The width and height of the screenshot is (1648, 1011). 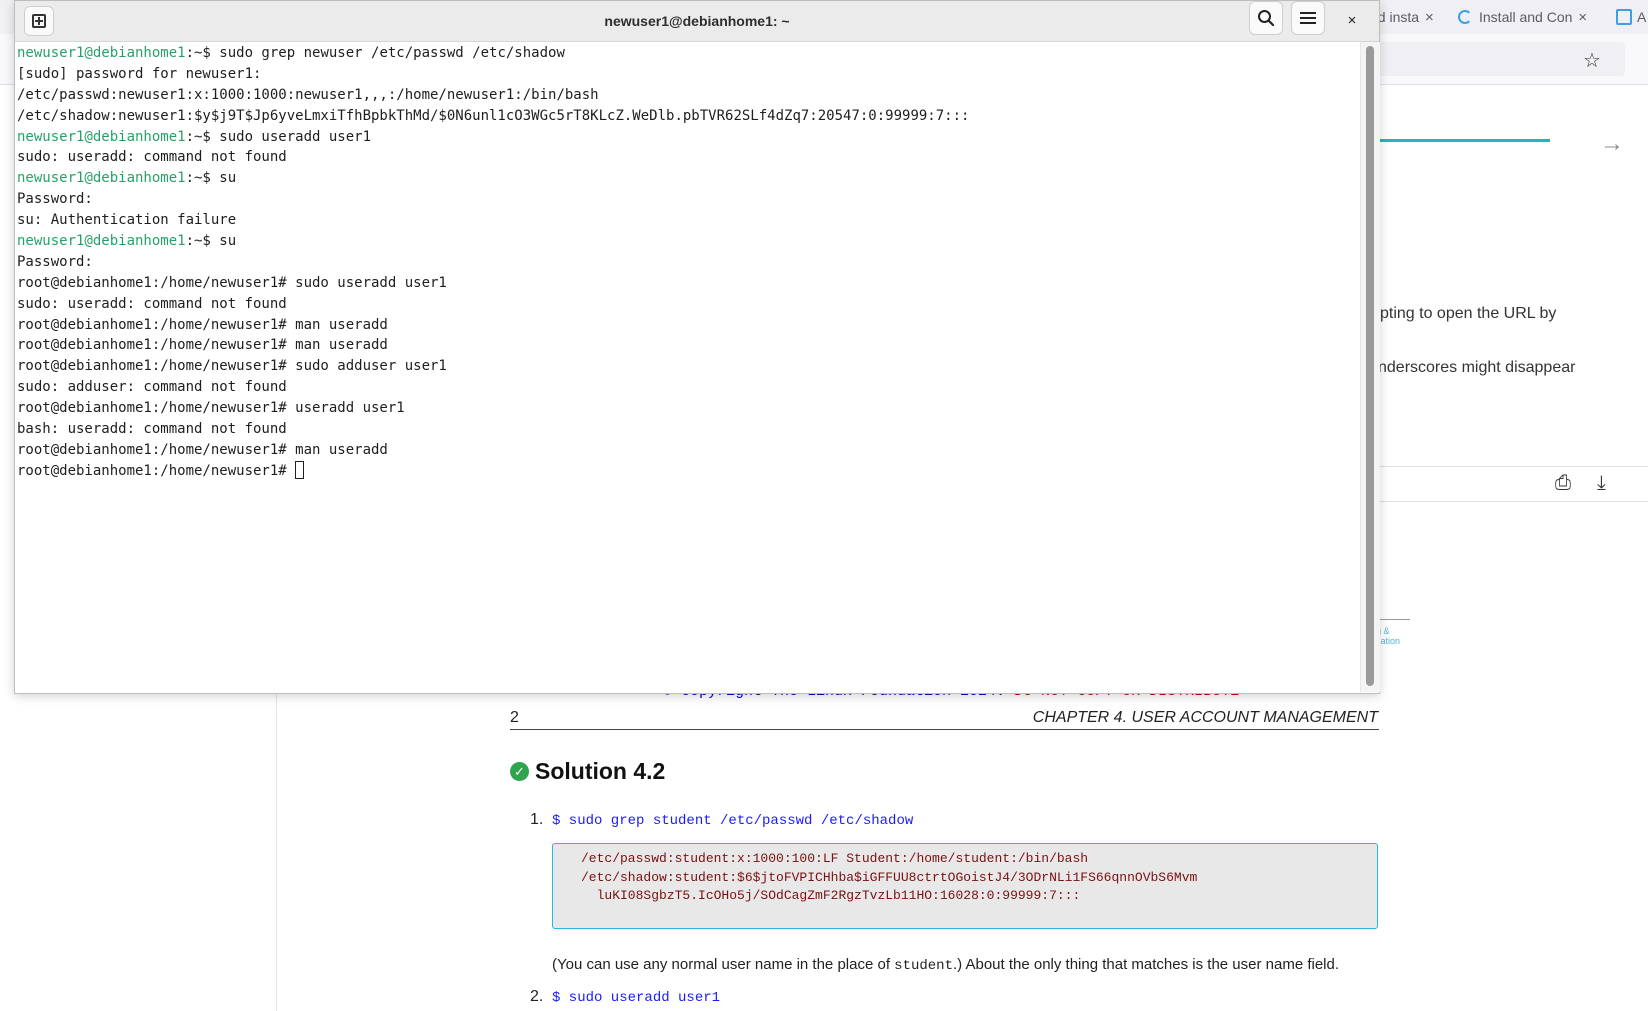 I want to click on chapter-title: CHAPTER 4. USER ACCOUNT MANAGEMENT, so click(x=1205, y=717).